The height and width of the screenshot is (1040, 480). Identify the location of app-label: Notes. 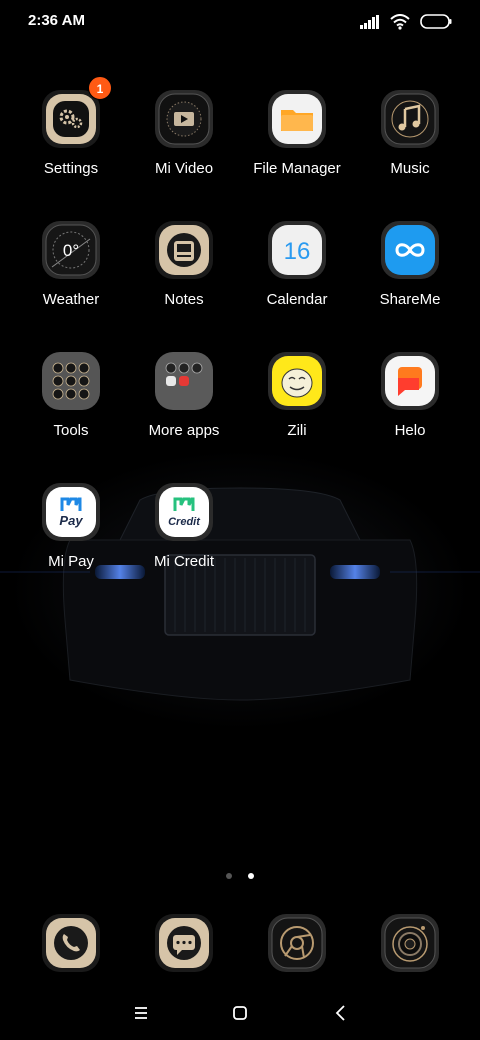
(184, 299).